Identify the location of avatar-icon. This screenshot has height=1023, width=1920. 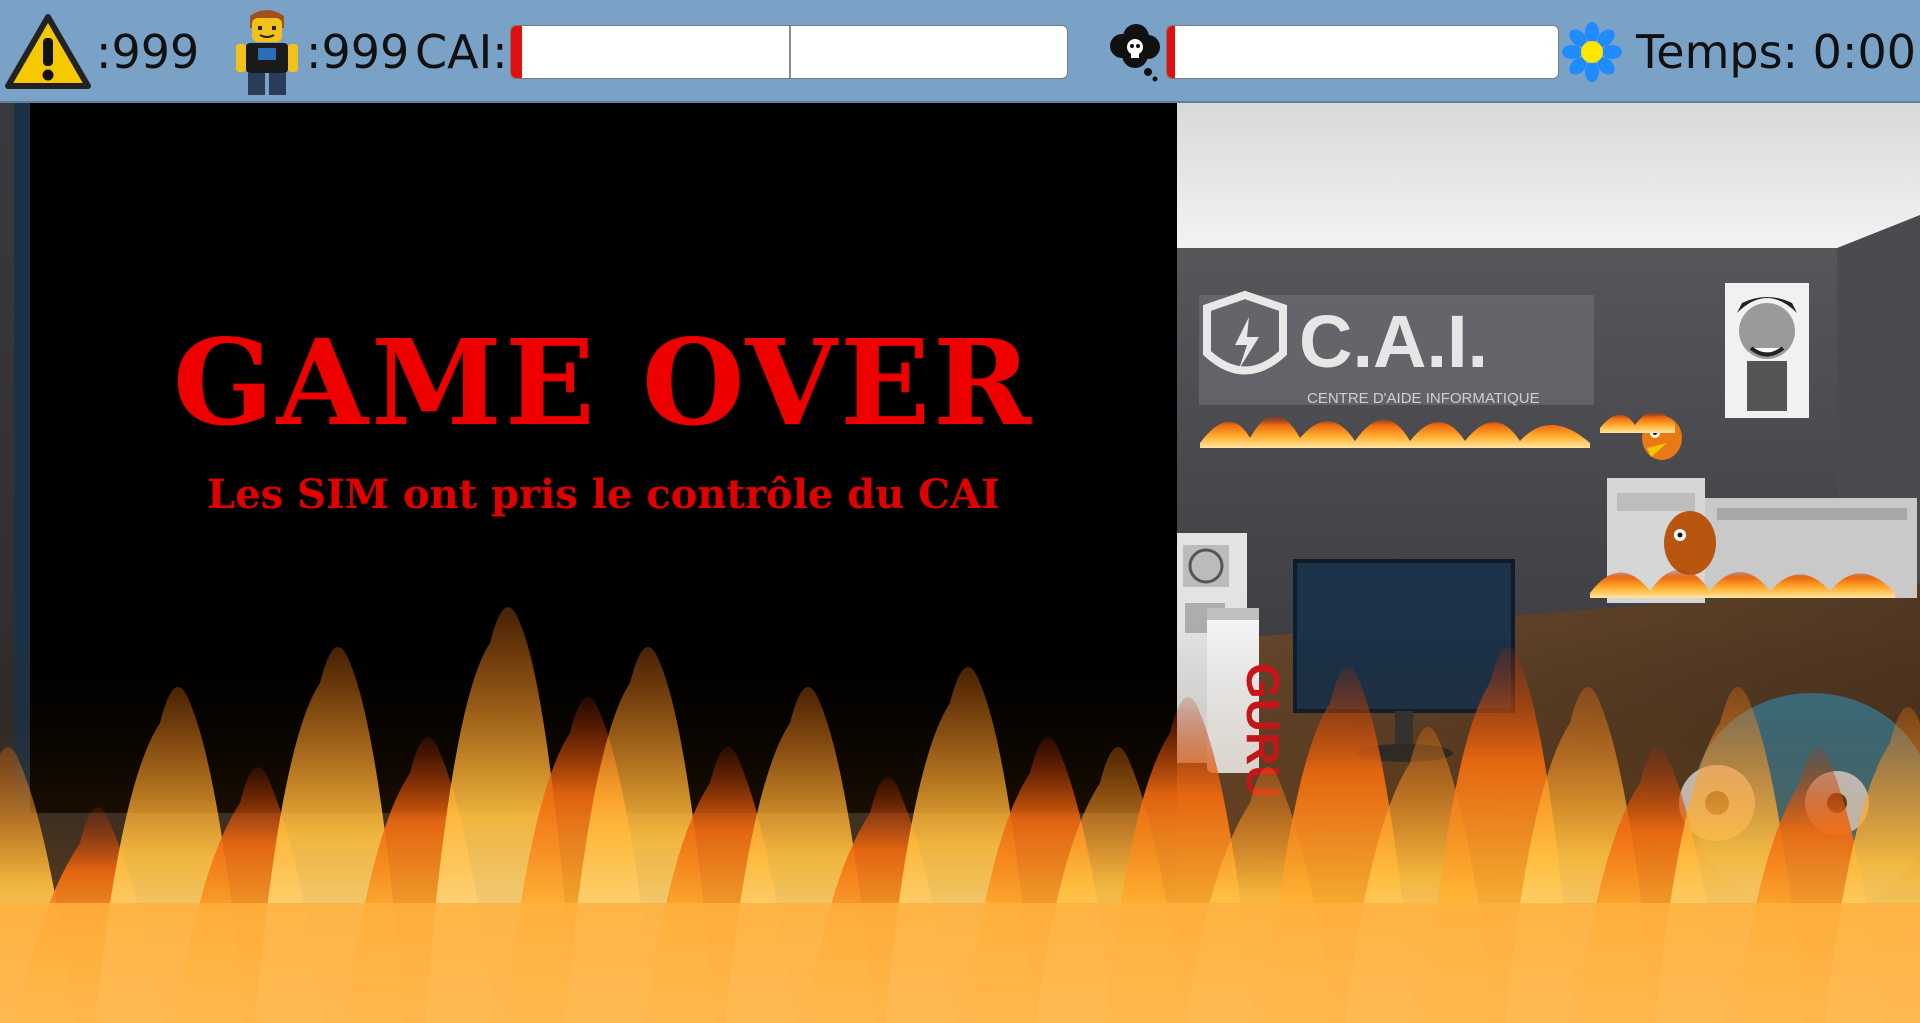
(267, 52).